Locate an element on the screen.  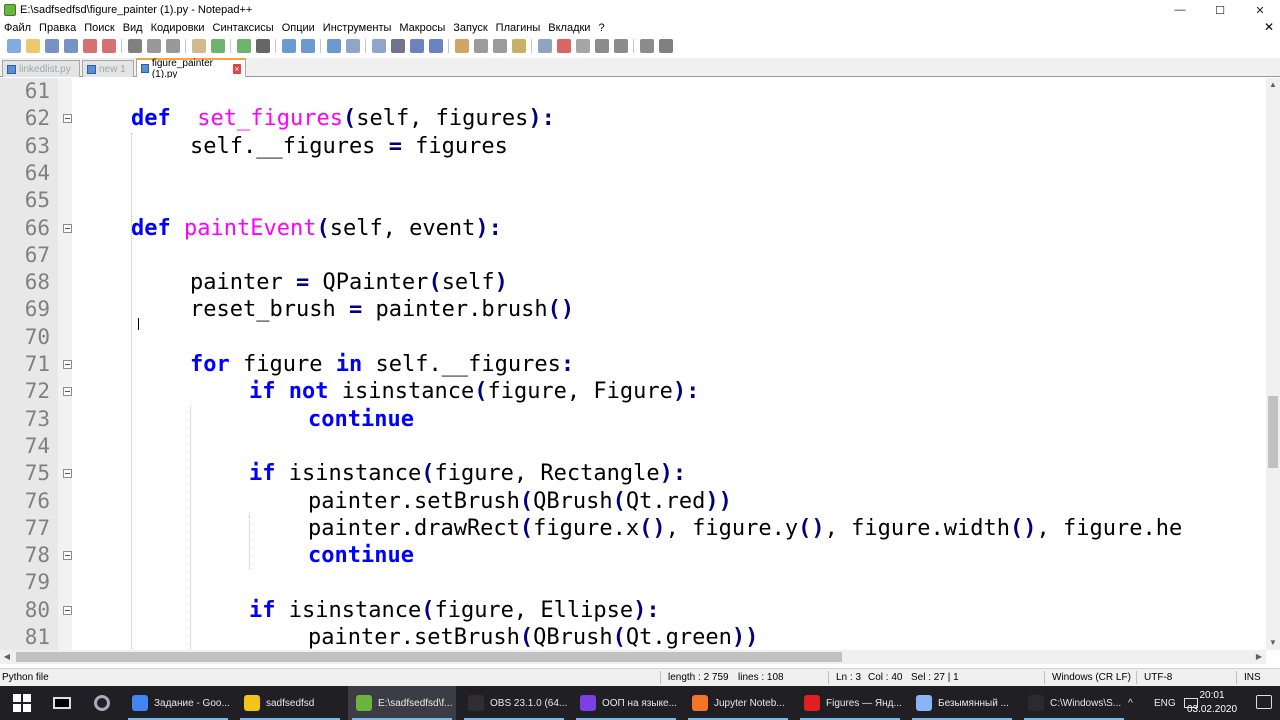
print-icon is located at coordinates (134, 46).